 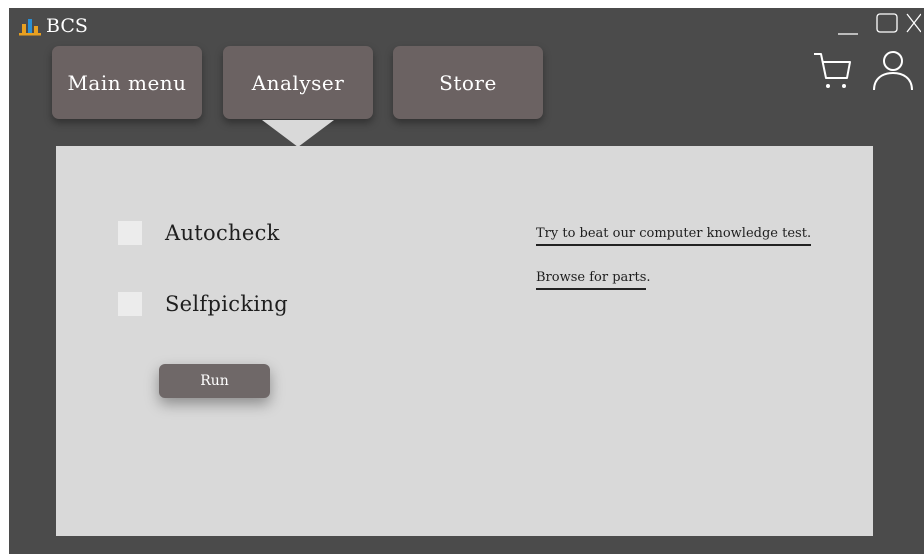 What do you see at coordinates (226, 304) in the screenshot?
I see `selfpicking-label: Selfpicking` at bounding box center [226, 304].